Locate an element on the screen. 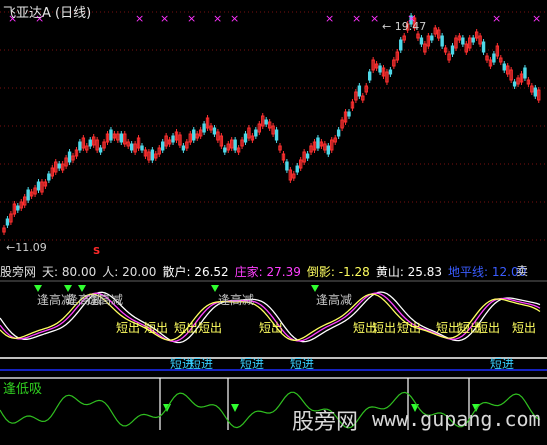 This screenshot has height=445, width=547. indicator-daoying: 倒影: -1.28 is located at coordinates (338, 272).